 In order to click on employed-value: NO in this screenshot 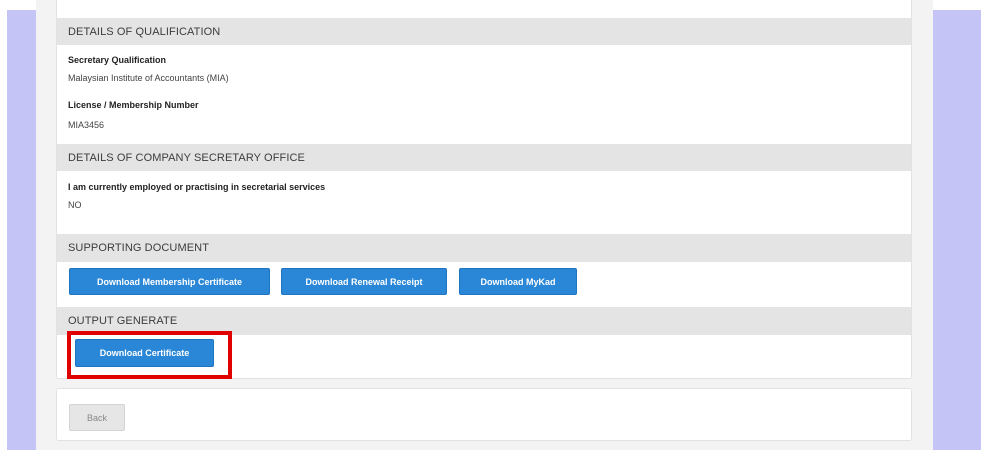, I will do `click(75, 205)`.